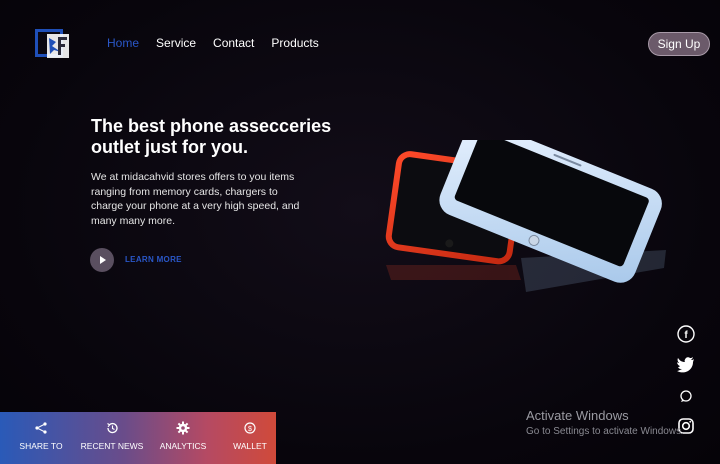 The image size is (720, 464). I want to click on learn-more-link: LEARN MORE, so click(153, 259).